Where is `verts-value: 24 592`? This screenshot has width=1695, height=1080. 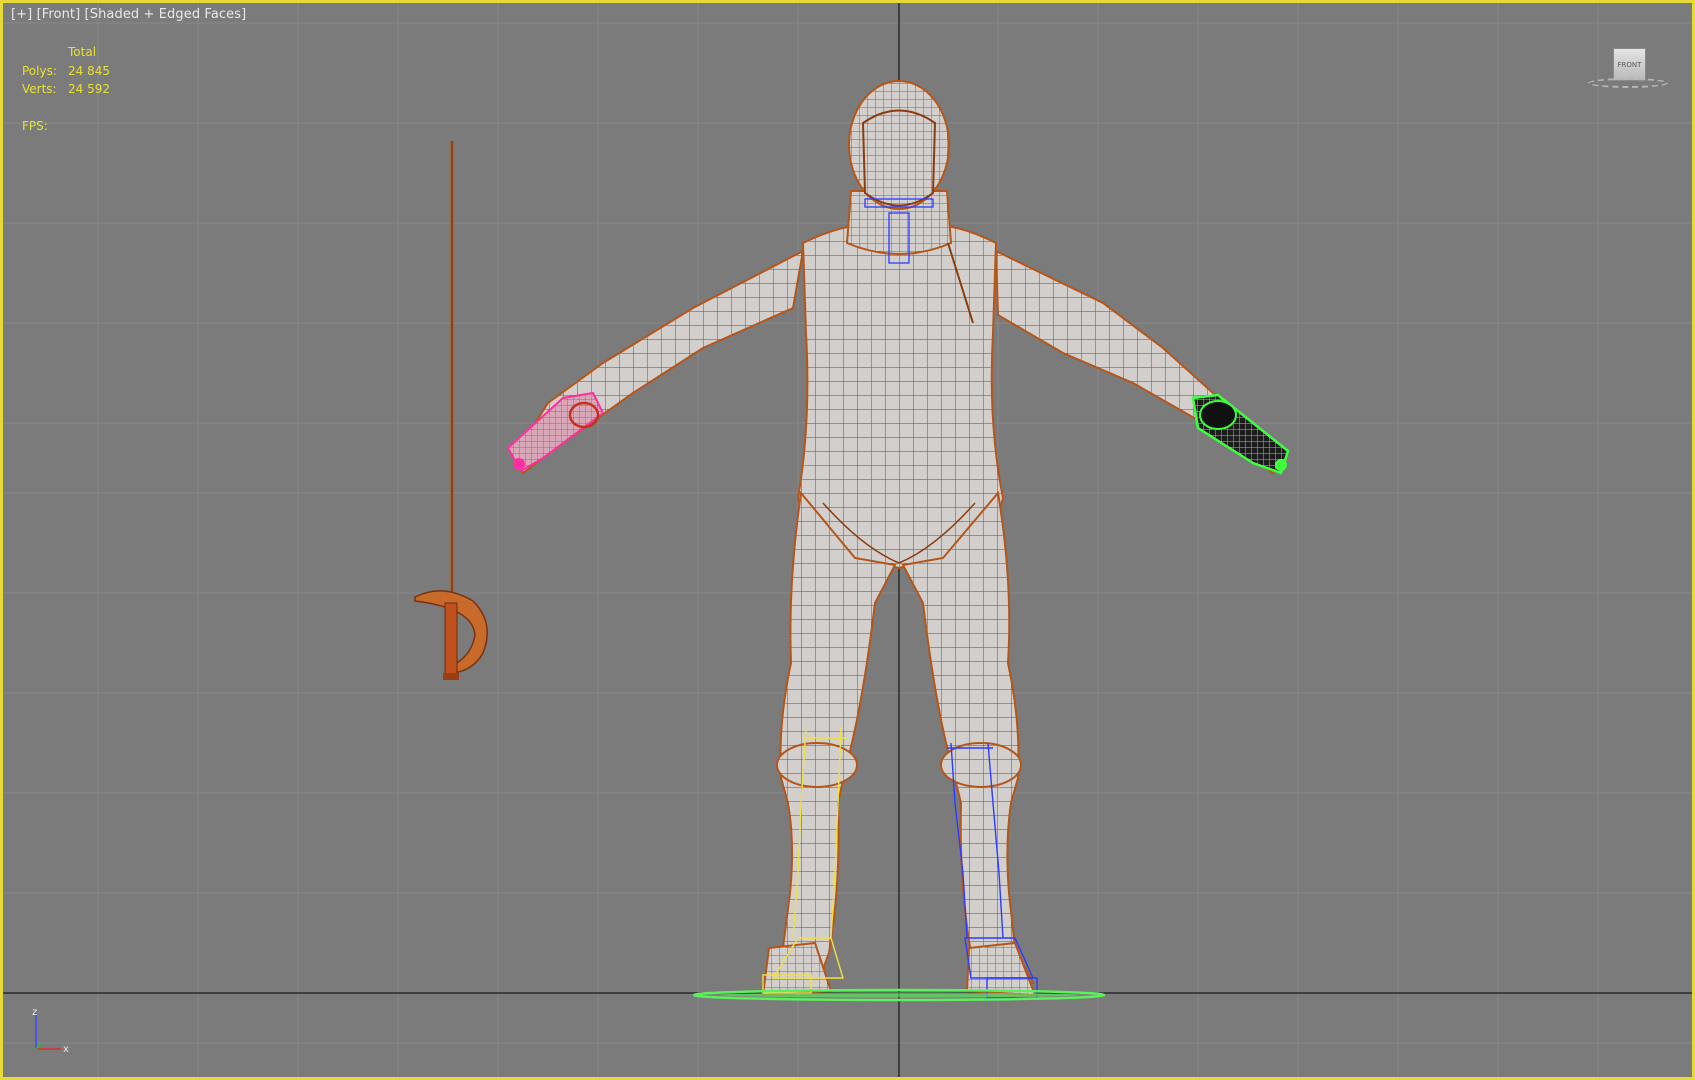 verts-value: 24 592 is located at coordinates (89, 89).